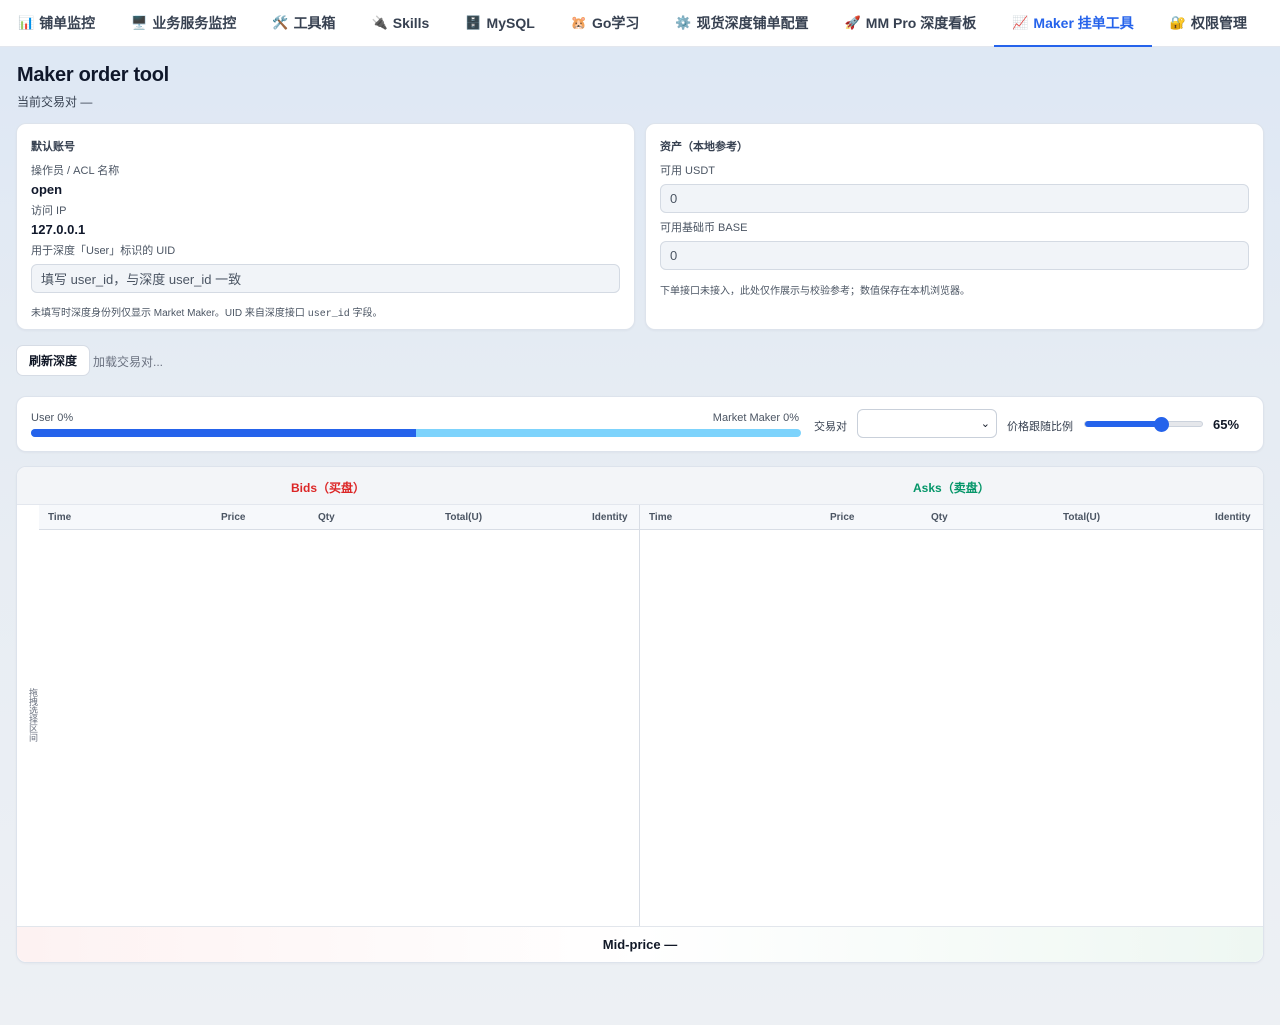 The image size is (1280, 1025). What do you see at coordinates (815, 291) in the screenshot?
I see `assets-note: 下单接口未接入，此处仅作展示与校验参考；数值保存在本机浏览器。` at bounding box center [815, 291].